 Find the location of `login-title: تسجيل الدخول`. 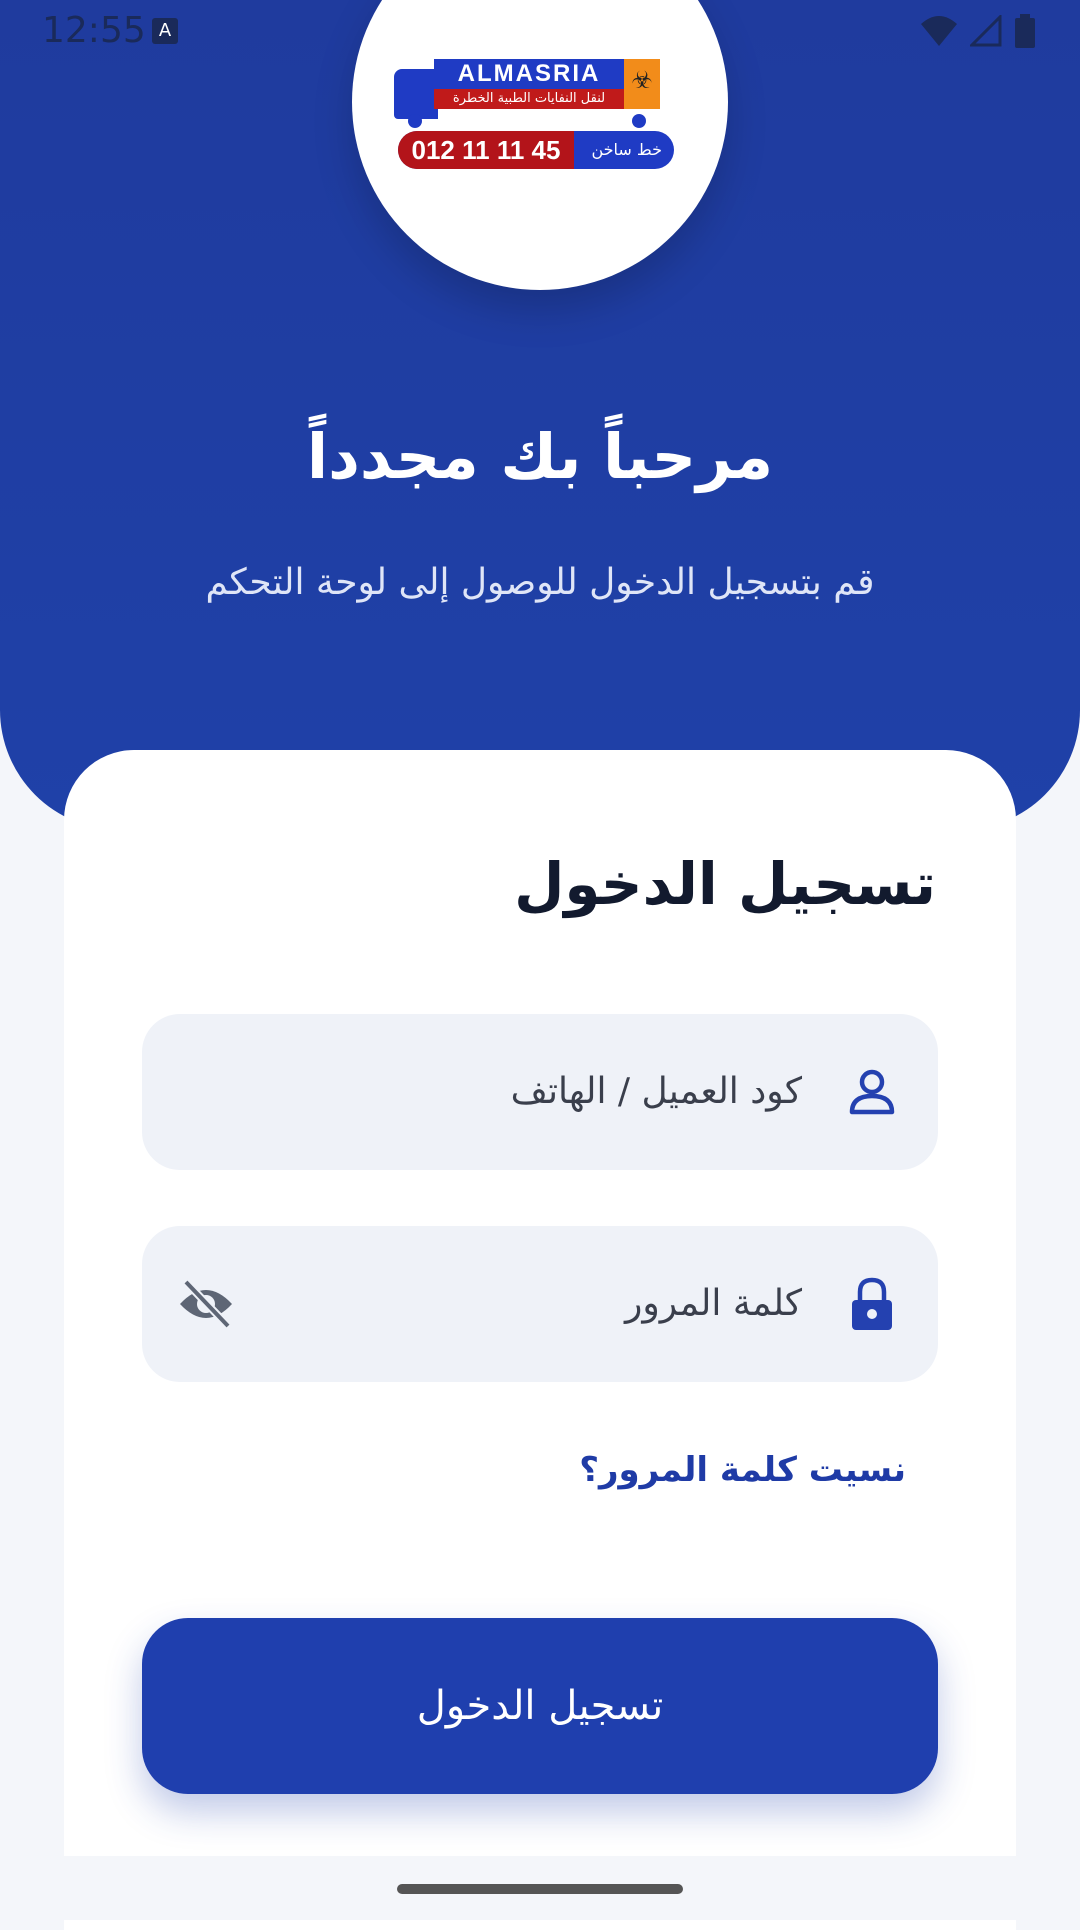

login-title: تسجيل الدخول is located at coordinates (725, 884).